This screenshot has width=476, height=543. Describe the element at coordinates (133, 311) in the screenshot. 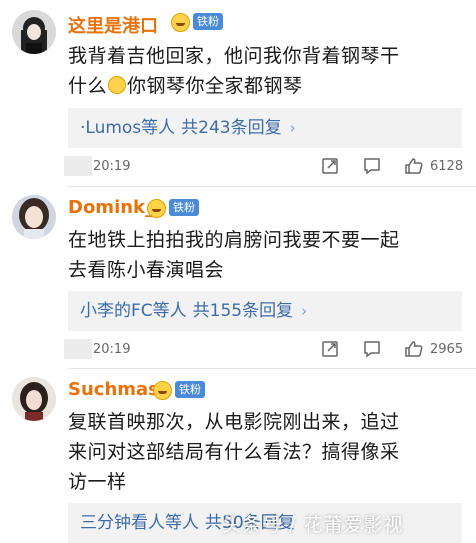

I see `reply-users: 小李的FC等人` at that location.